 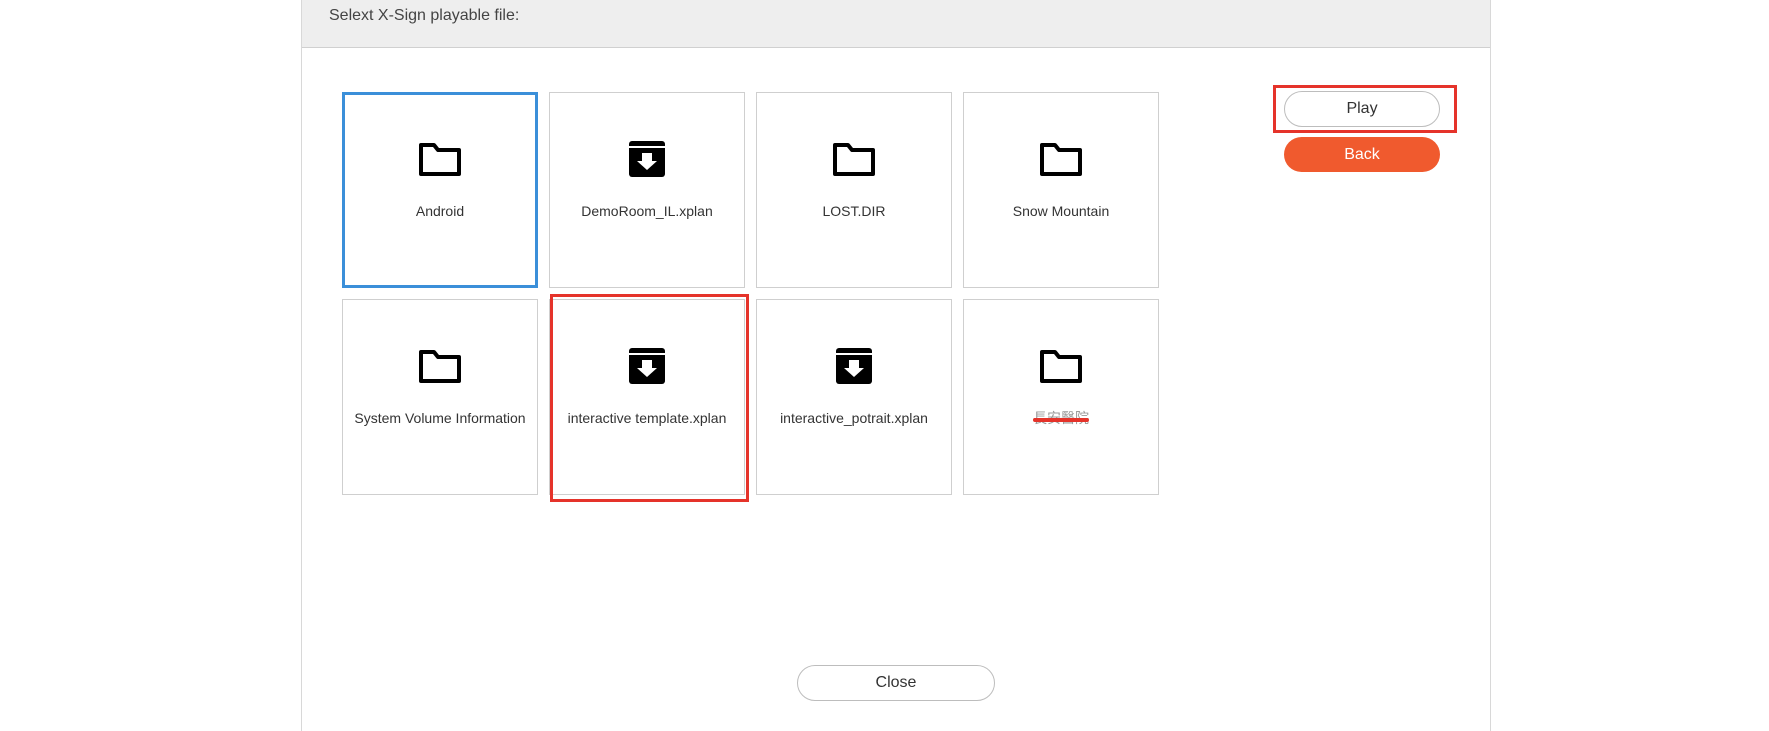 I want to click on play-button: Play, so click(x=1362, y=109).